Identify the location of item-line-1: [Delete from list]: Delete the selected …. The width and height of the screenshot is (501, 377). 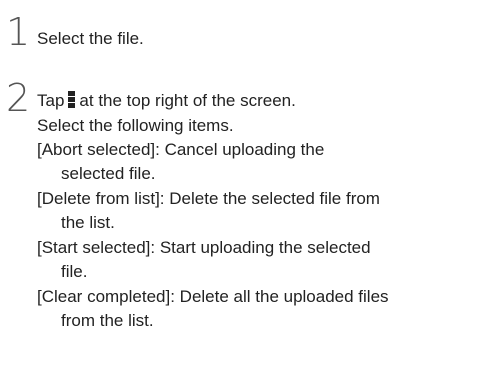
(208, 198).